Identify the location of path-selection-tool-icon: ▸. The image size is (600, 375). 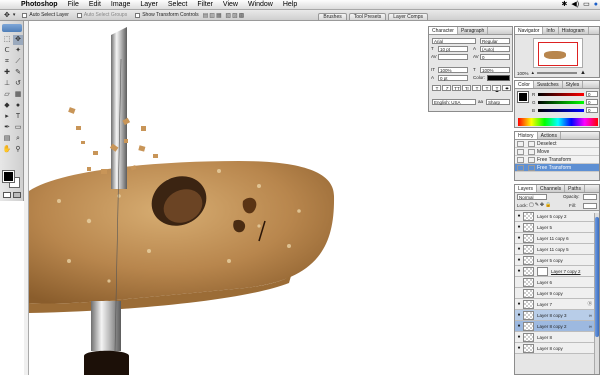
(7, 117).